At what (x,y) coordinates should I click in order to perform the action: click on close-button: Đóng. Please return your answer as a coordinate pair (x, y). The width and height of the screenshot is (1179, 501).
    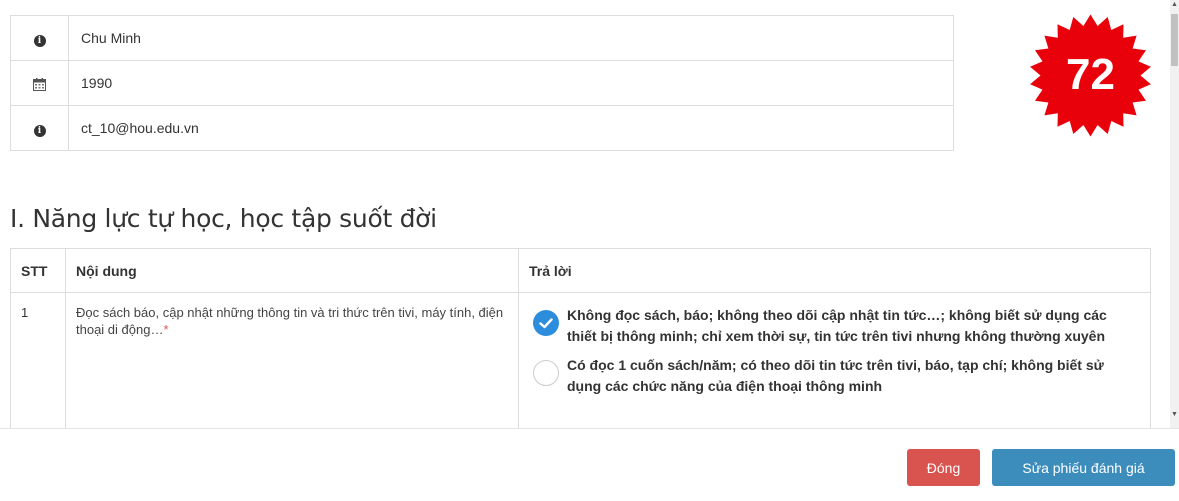
    Looking at the image, I should click on (943, 467).